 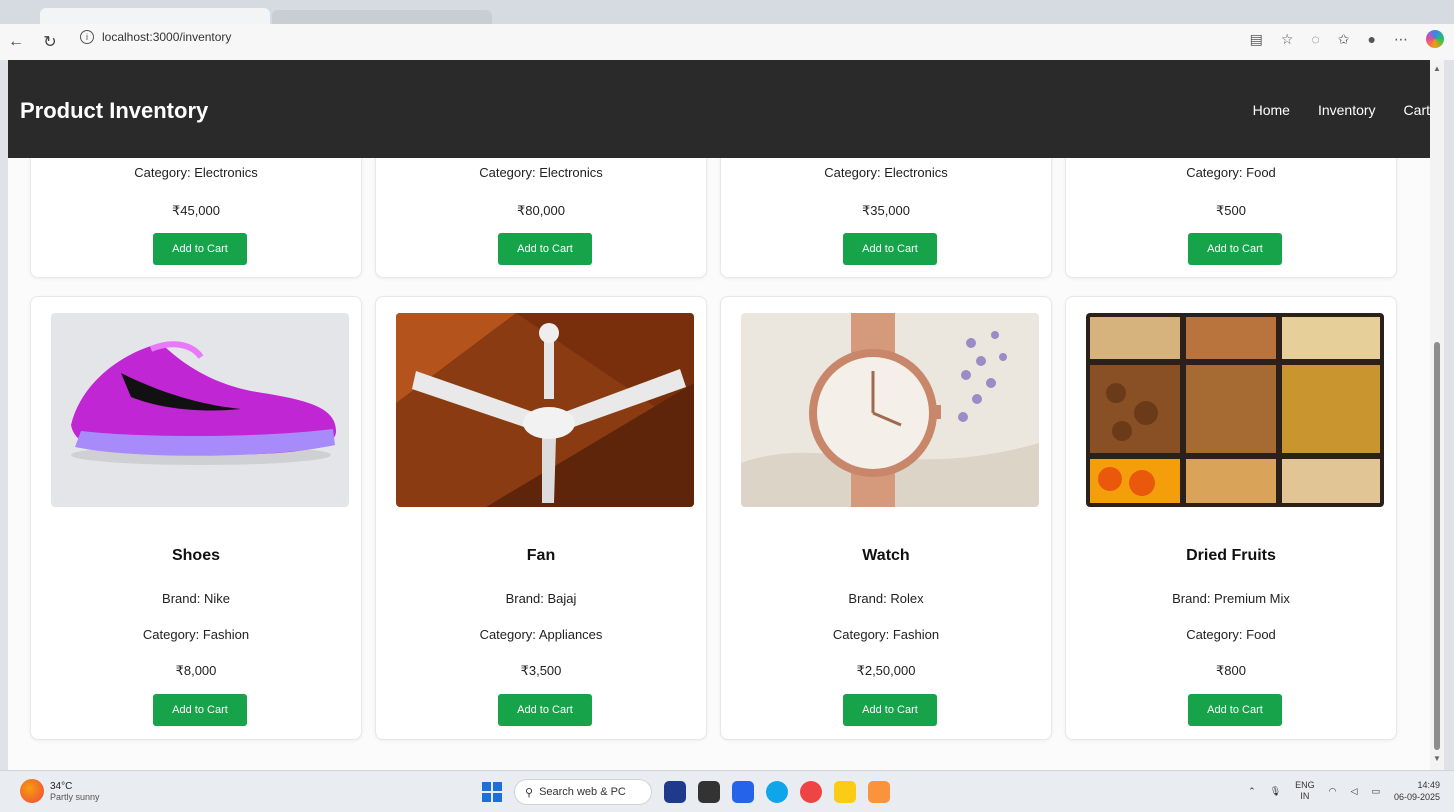 What do you see at coordinates (541, 210) in the screenshot?
I see `product-price: ₹80,000` at bounding box center [541, 210].